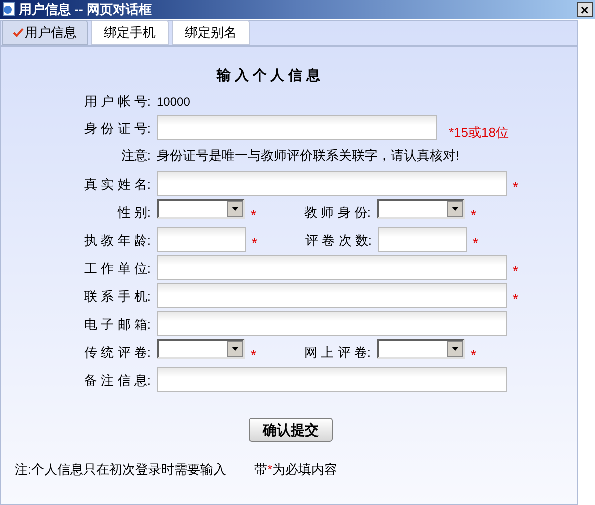 The image size is (595, 505). Describe the element at coordinates (269, 75) in the screenshot. I see `form-heading: 输 入 个 人 信 息` at that location.